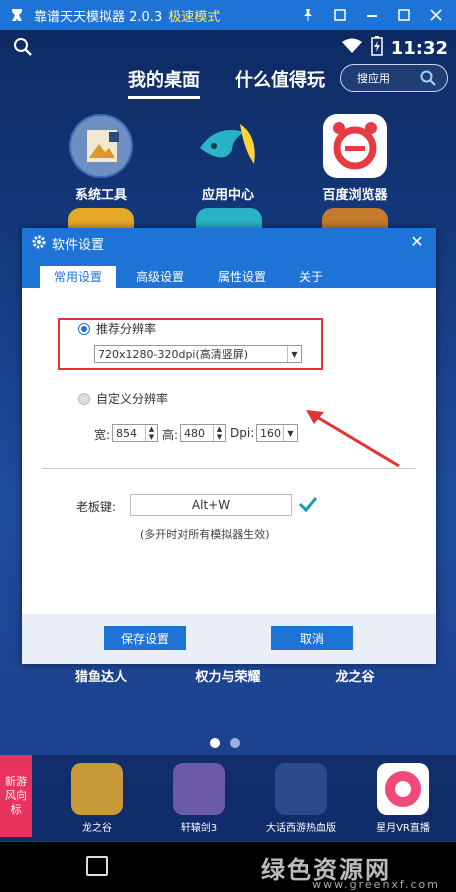 The width and height of the screenshot is (456, 892). What do you see at coordinates (173, 354) in the screenshot?
I see `select-value: 720x1280-320dpi(高清竖屏)` at bounding box center [173, 354].